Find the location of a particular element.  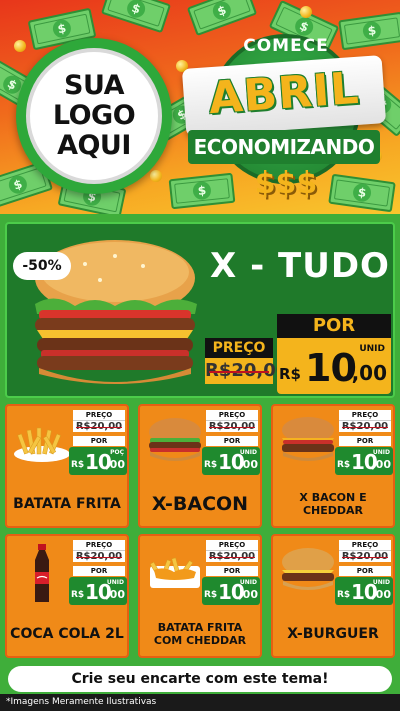

disclaimer-text: *Imagens Meramente Ilustrativas is located at coordinates (81, 702).